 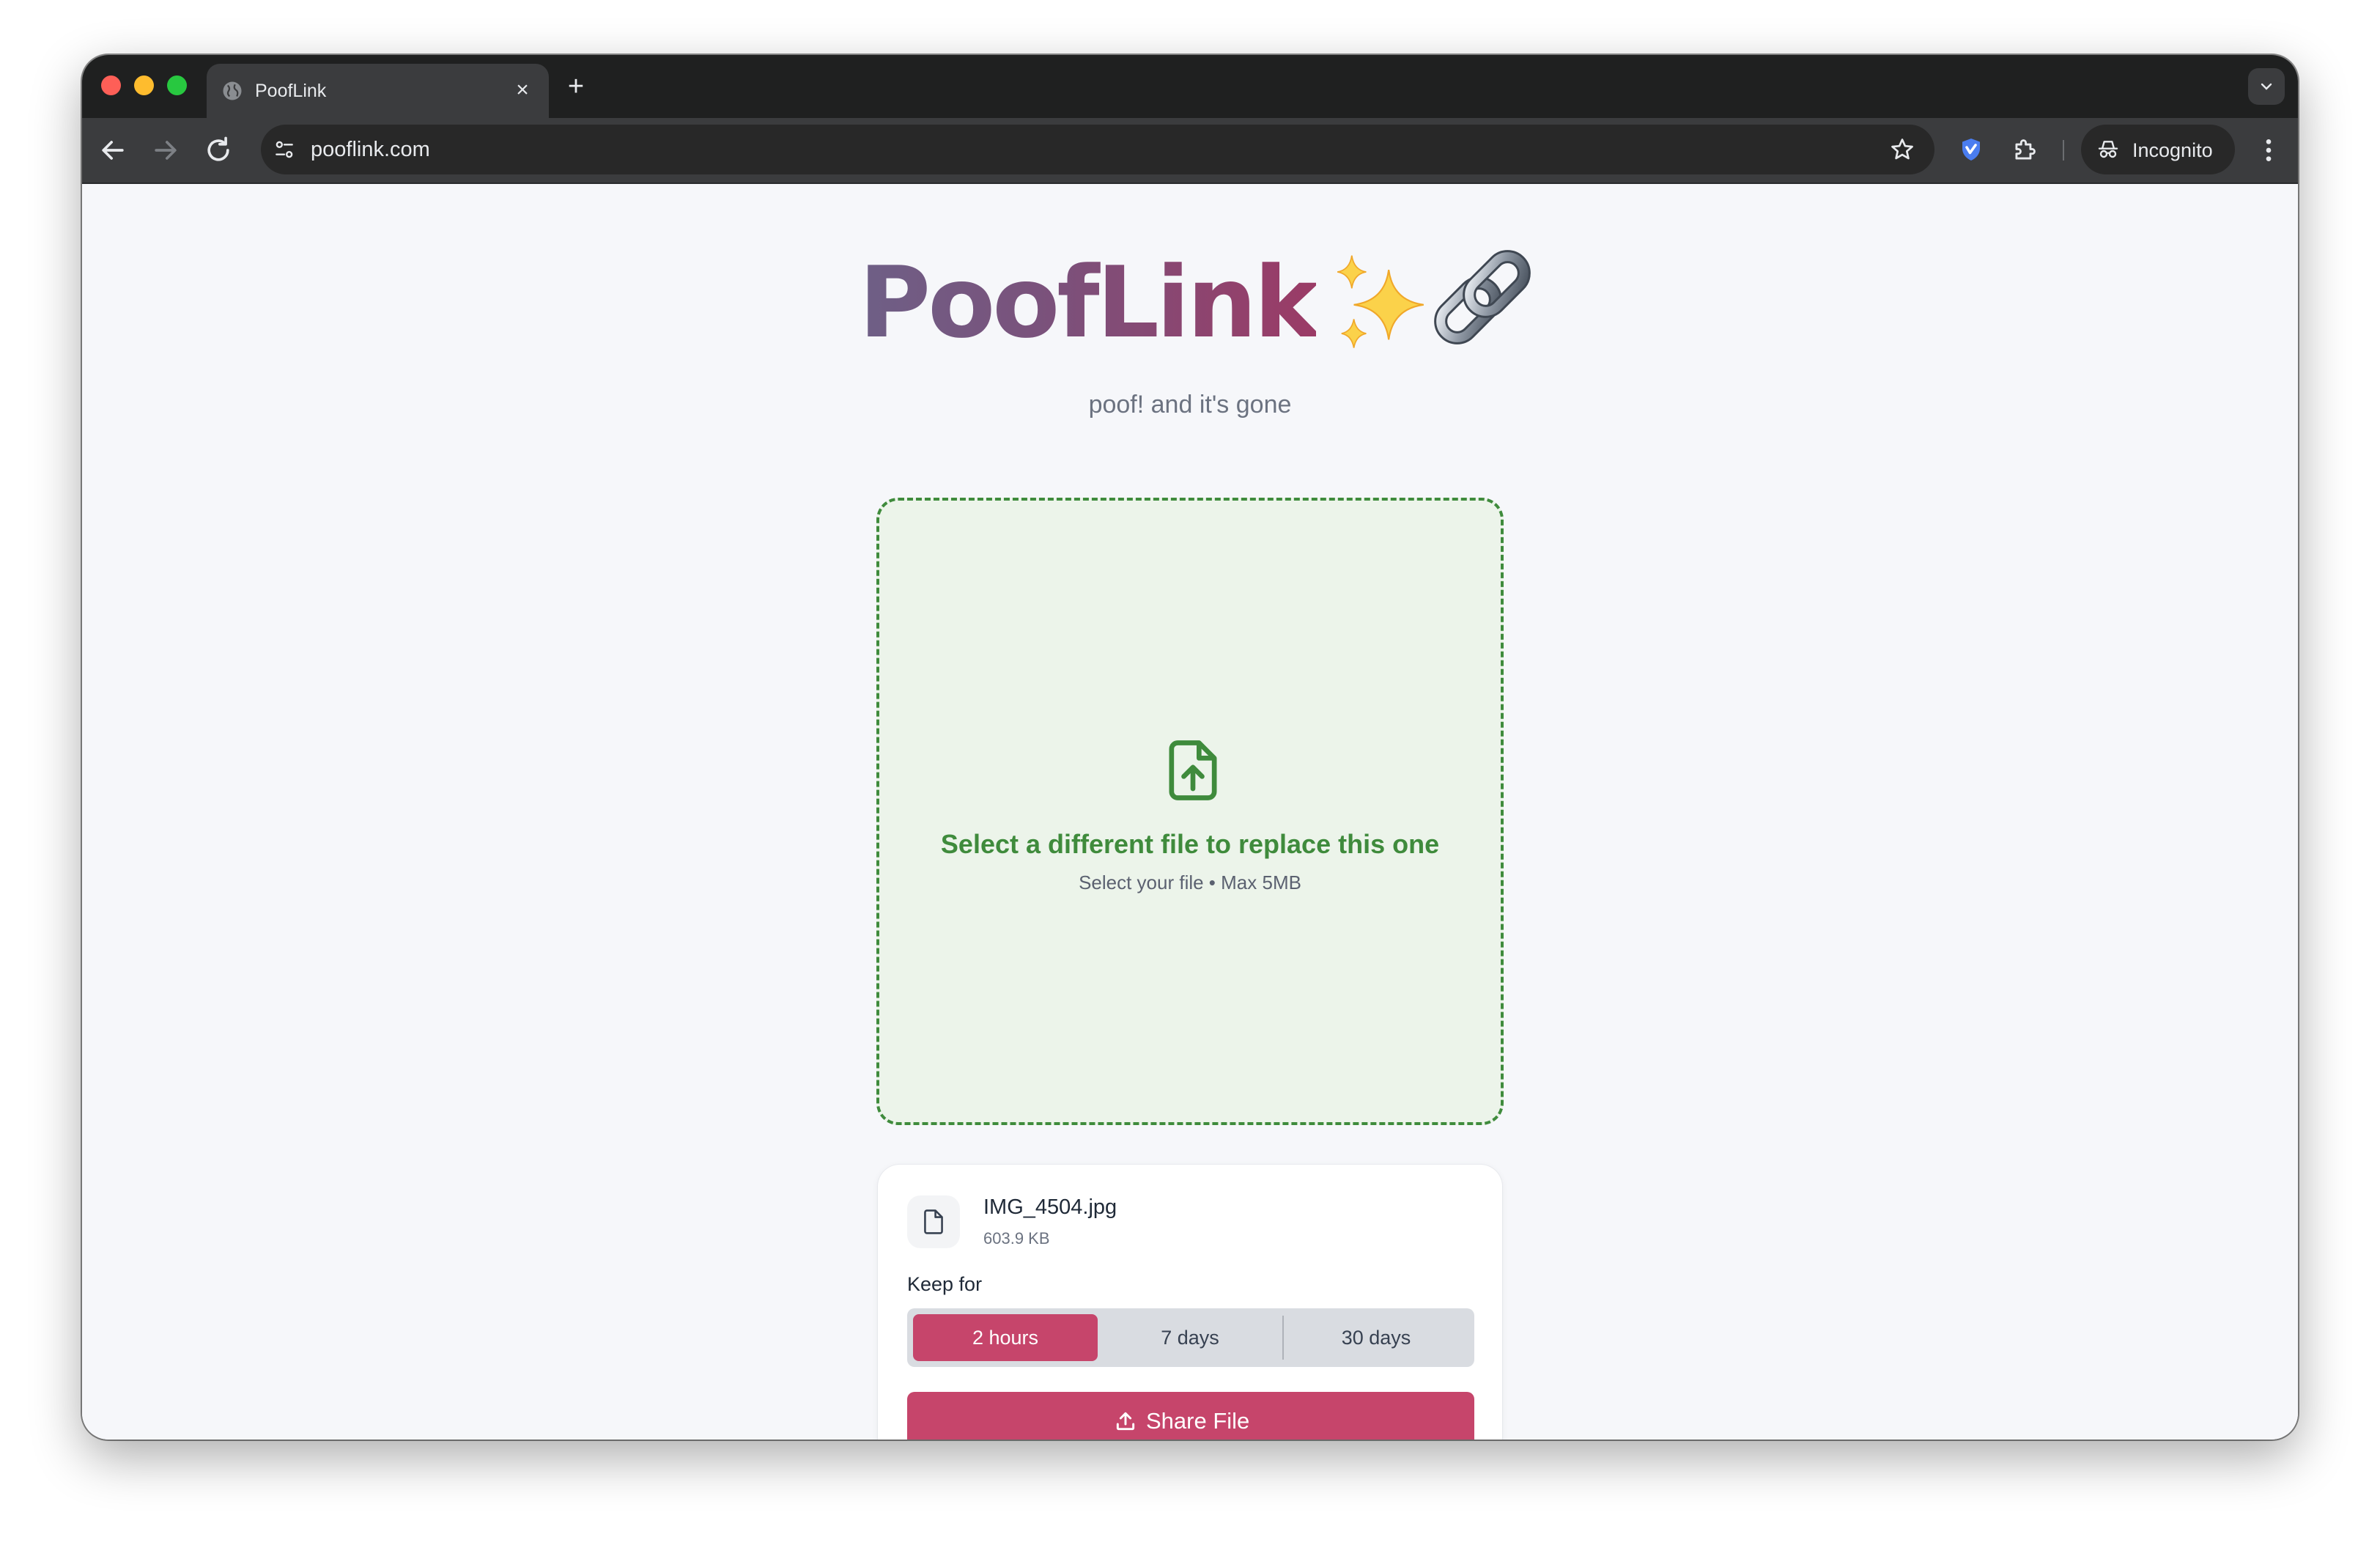 I want to click on back-arrow-icon, so click(x=113, y=150).